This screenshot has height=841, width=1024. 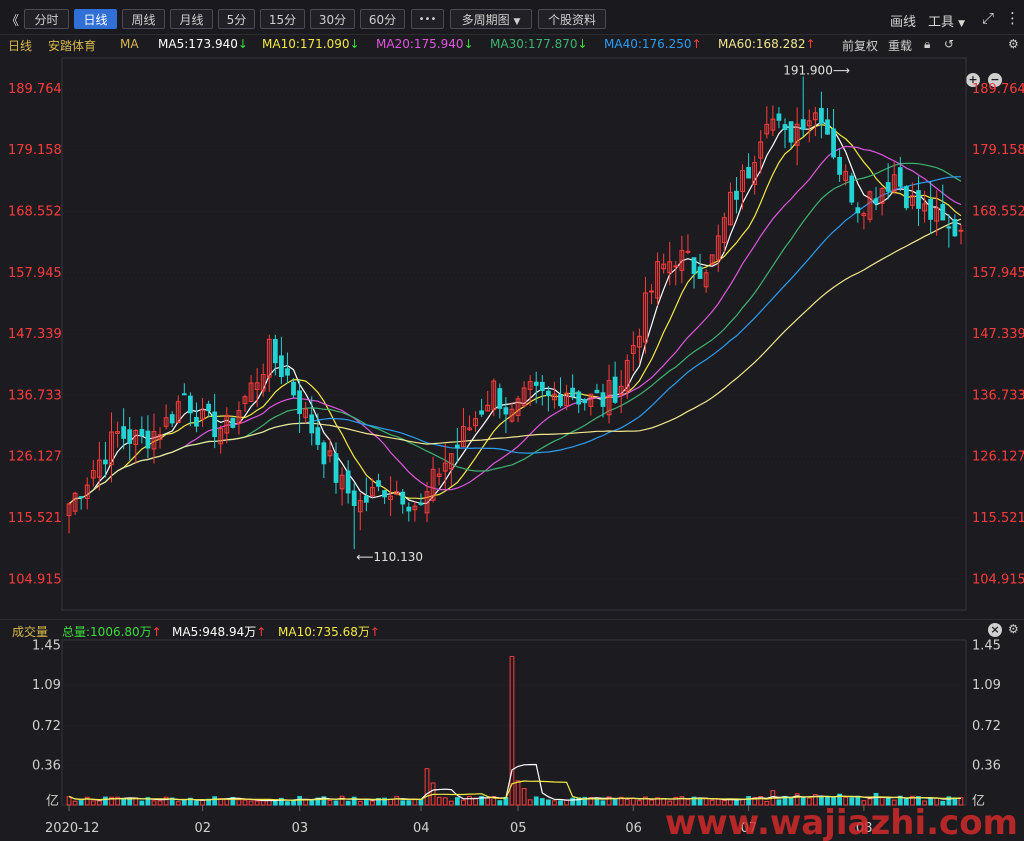 I want to click on zoom-out-icon: −, so click(x=995, y=80).